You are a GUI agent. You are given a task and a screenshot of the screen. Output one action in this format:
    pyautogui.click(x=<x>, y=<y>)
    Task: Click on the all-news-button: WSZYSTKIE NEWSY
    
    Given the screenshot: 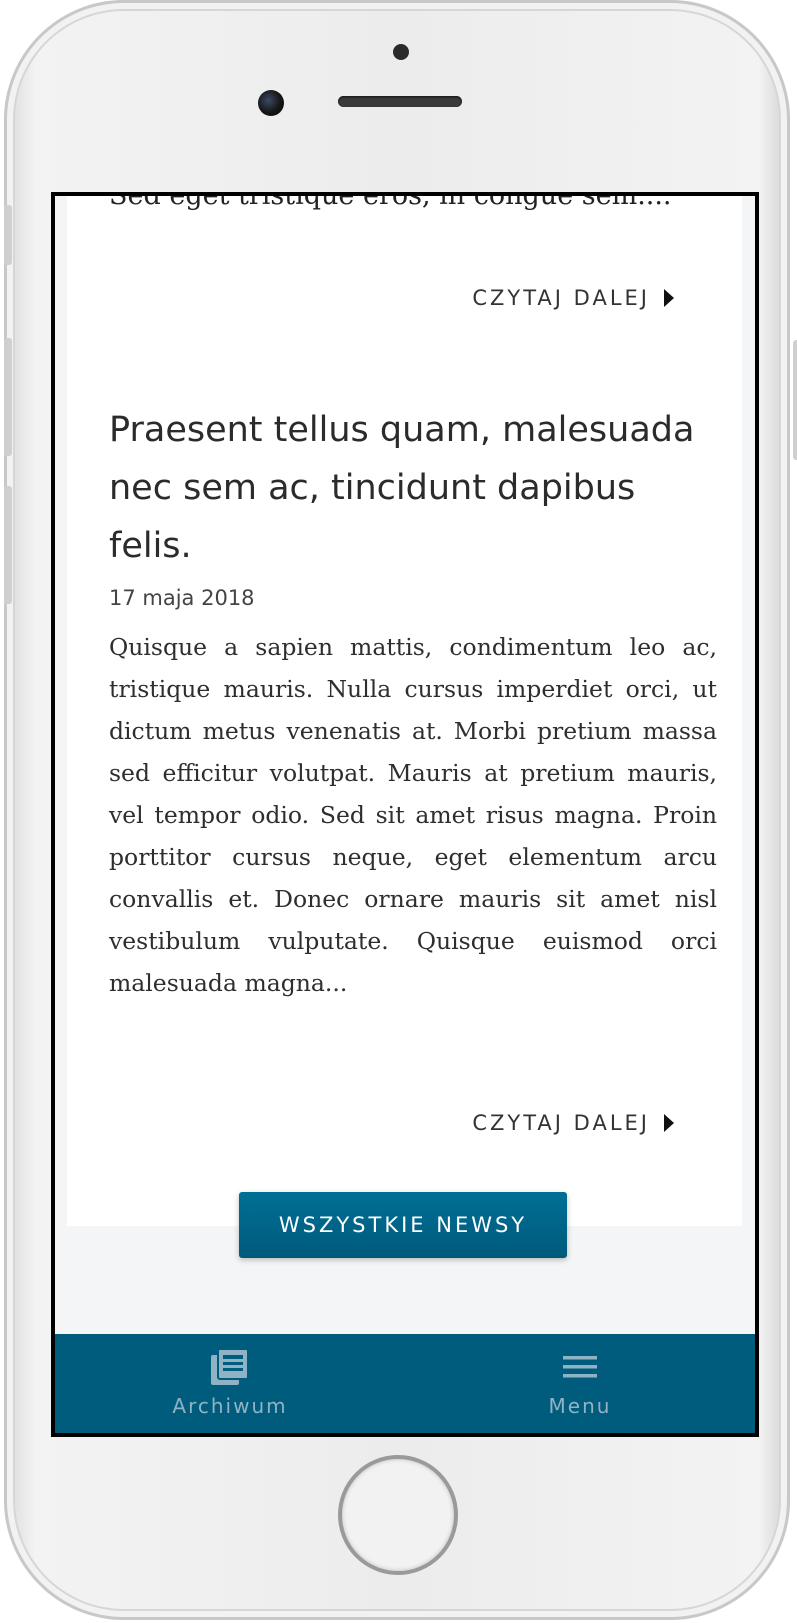 What is the action you would take?
    pyautogui.click(x=403, y=1225)
    